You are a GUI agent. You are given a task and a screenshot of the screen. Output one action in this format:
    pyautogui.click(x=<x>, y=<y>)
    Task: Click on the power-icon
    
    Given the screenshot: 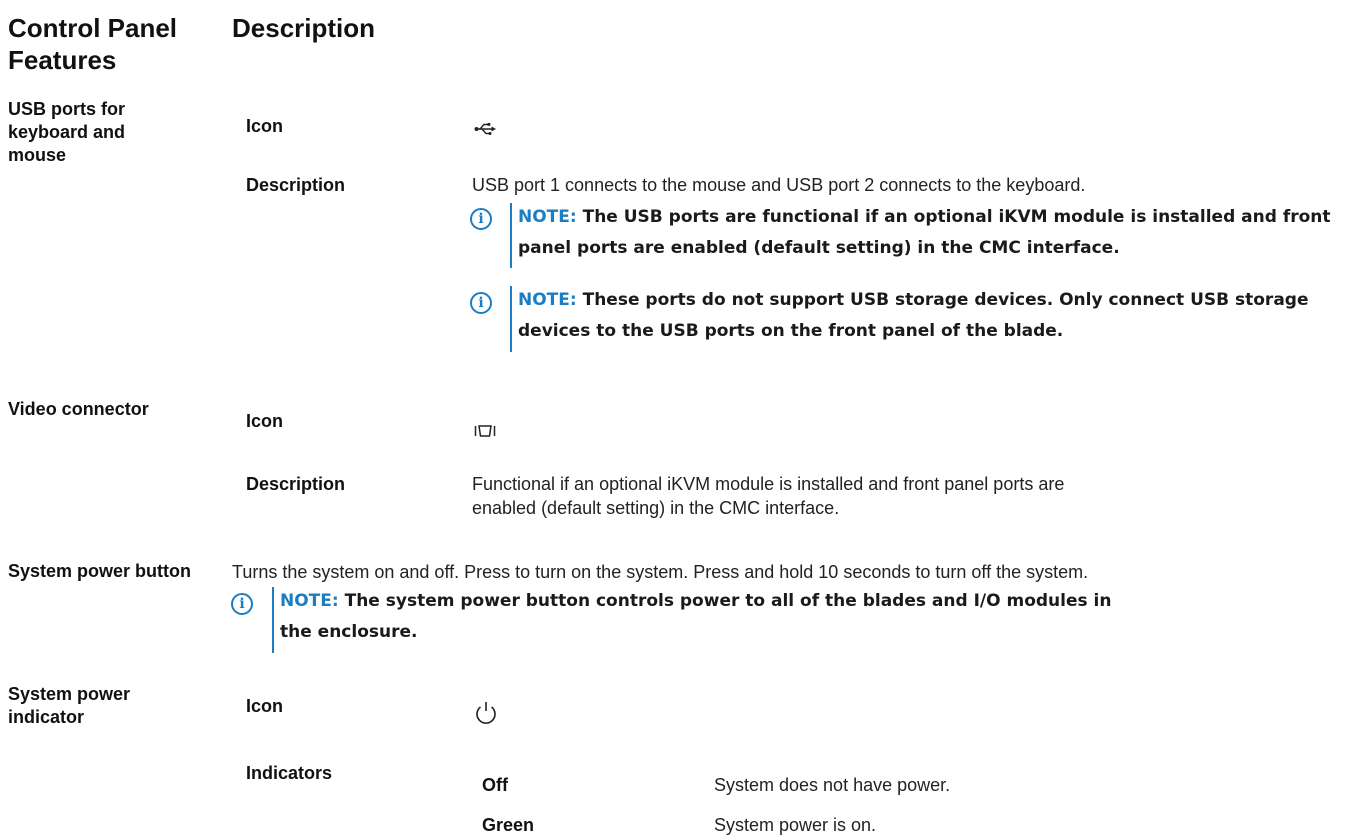 What is the action you would take?
    pyautogui.click(x=486, y=715)
    